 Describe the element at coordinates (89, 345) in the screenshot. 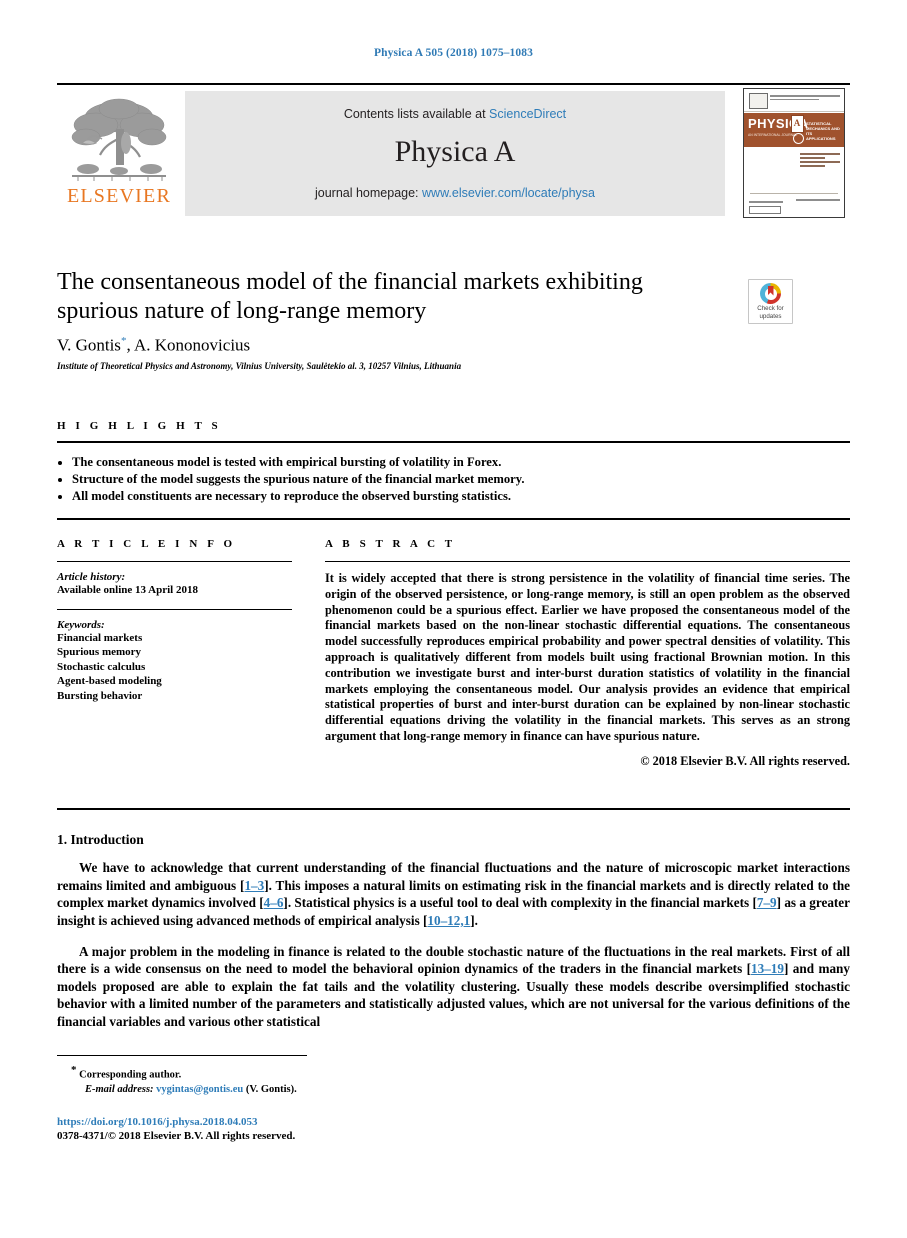

I see `author-first: V. Gontis` at that location.